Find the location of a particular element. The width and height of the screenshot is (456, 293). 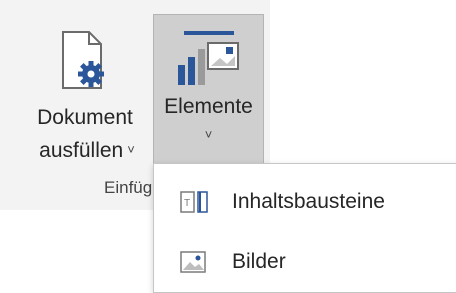

menu-item-inhaltsbausteine: T Inhaltsbausteine is located at coordinates (305, 202).